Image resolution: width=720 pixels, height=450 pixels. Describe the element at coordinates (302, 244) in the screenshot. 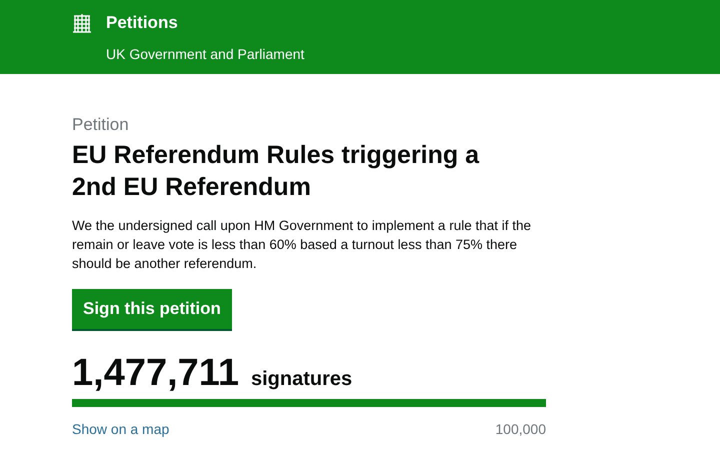

I see `petition-description: We the undersigned call upon HM Government to implement a rule that if the remain or leave vote is less than 60% based a turnout less than 75% there should be another referendum.` at that location.